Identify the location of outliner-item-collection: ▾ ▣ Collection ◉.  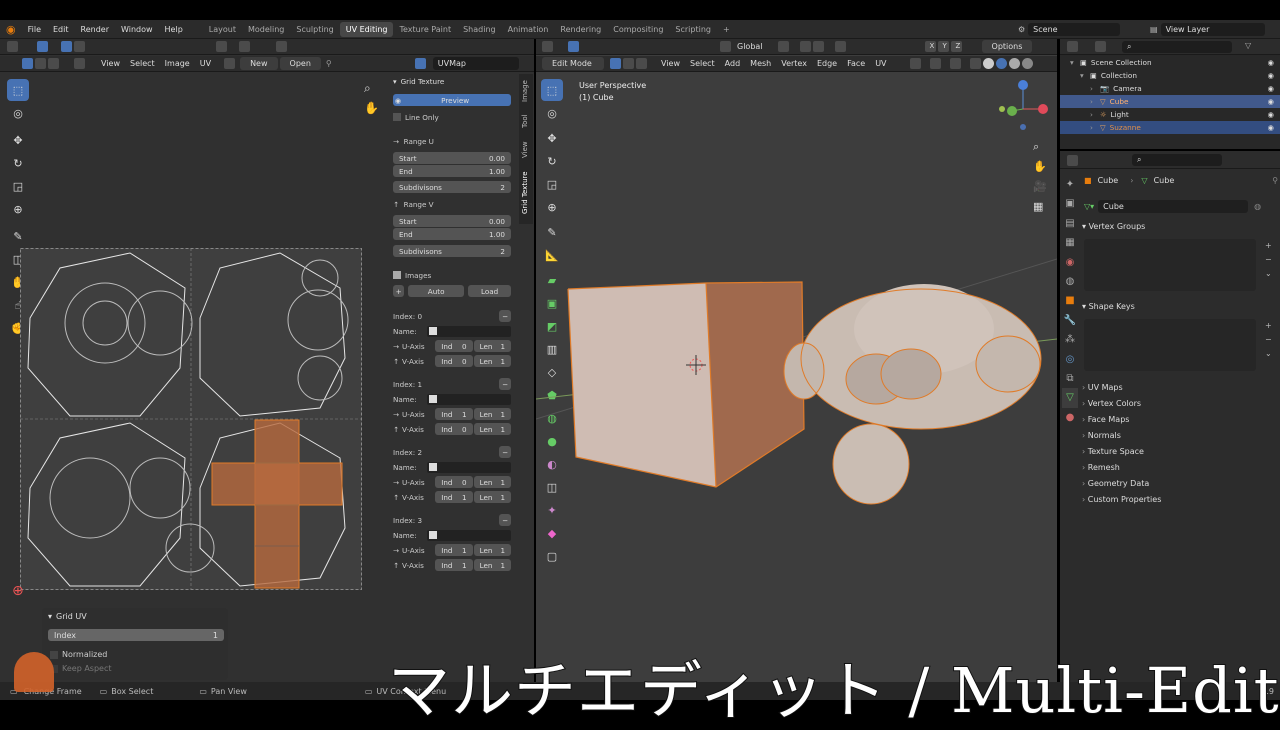
(1170, 75).